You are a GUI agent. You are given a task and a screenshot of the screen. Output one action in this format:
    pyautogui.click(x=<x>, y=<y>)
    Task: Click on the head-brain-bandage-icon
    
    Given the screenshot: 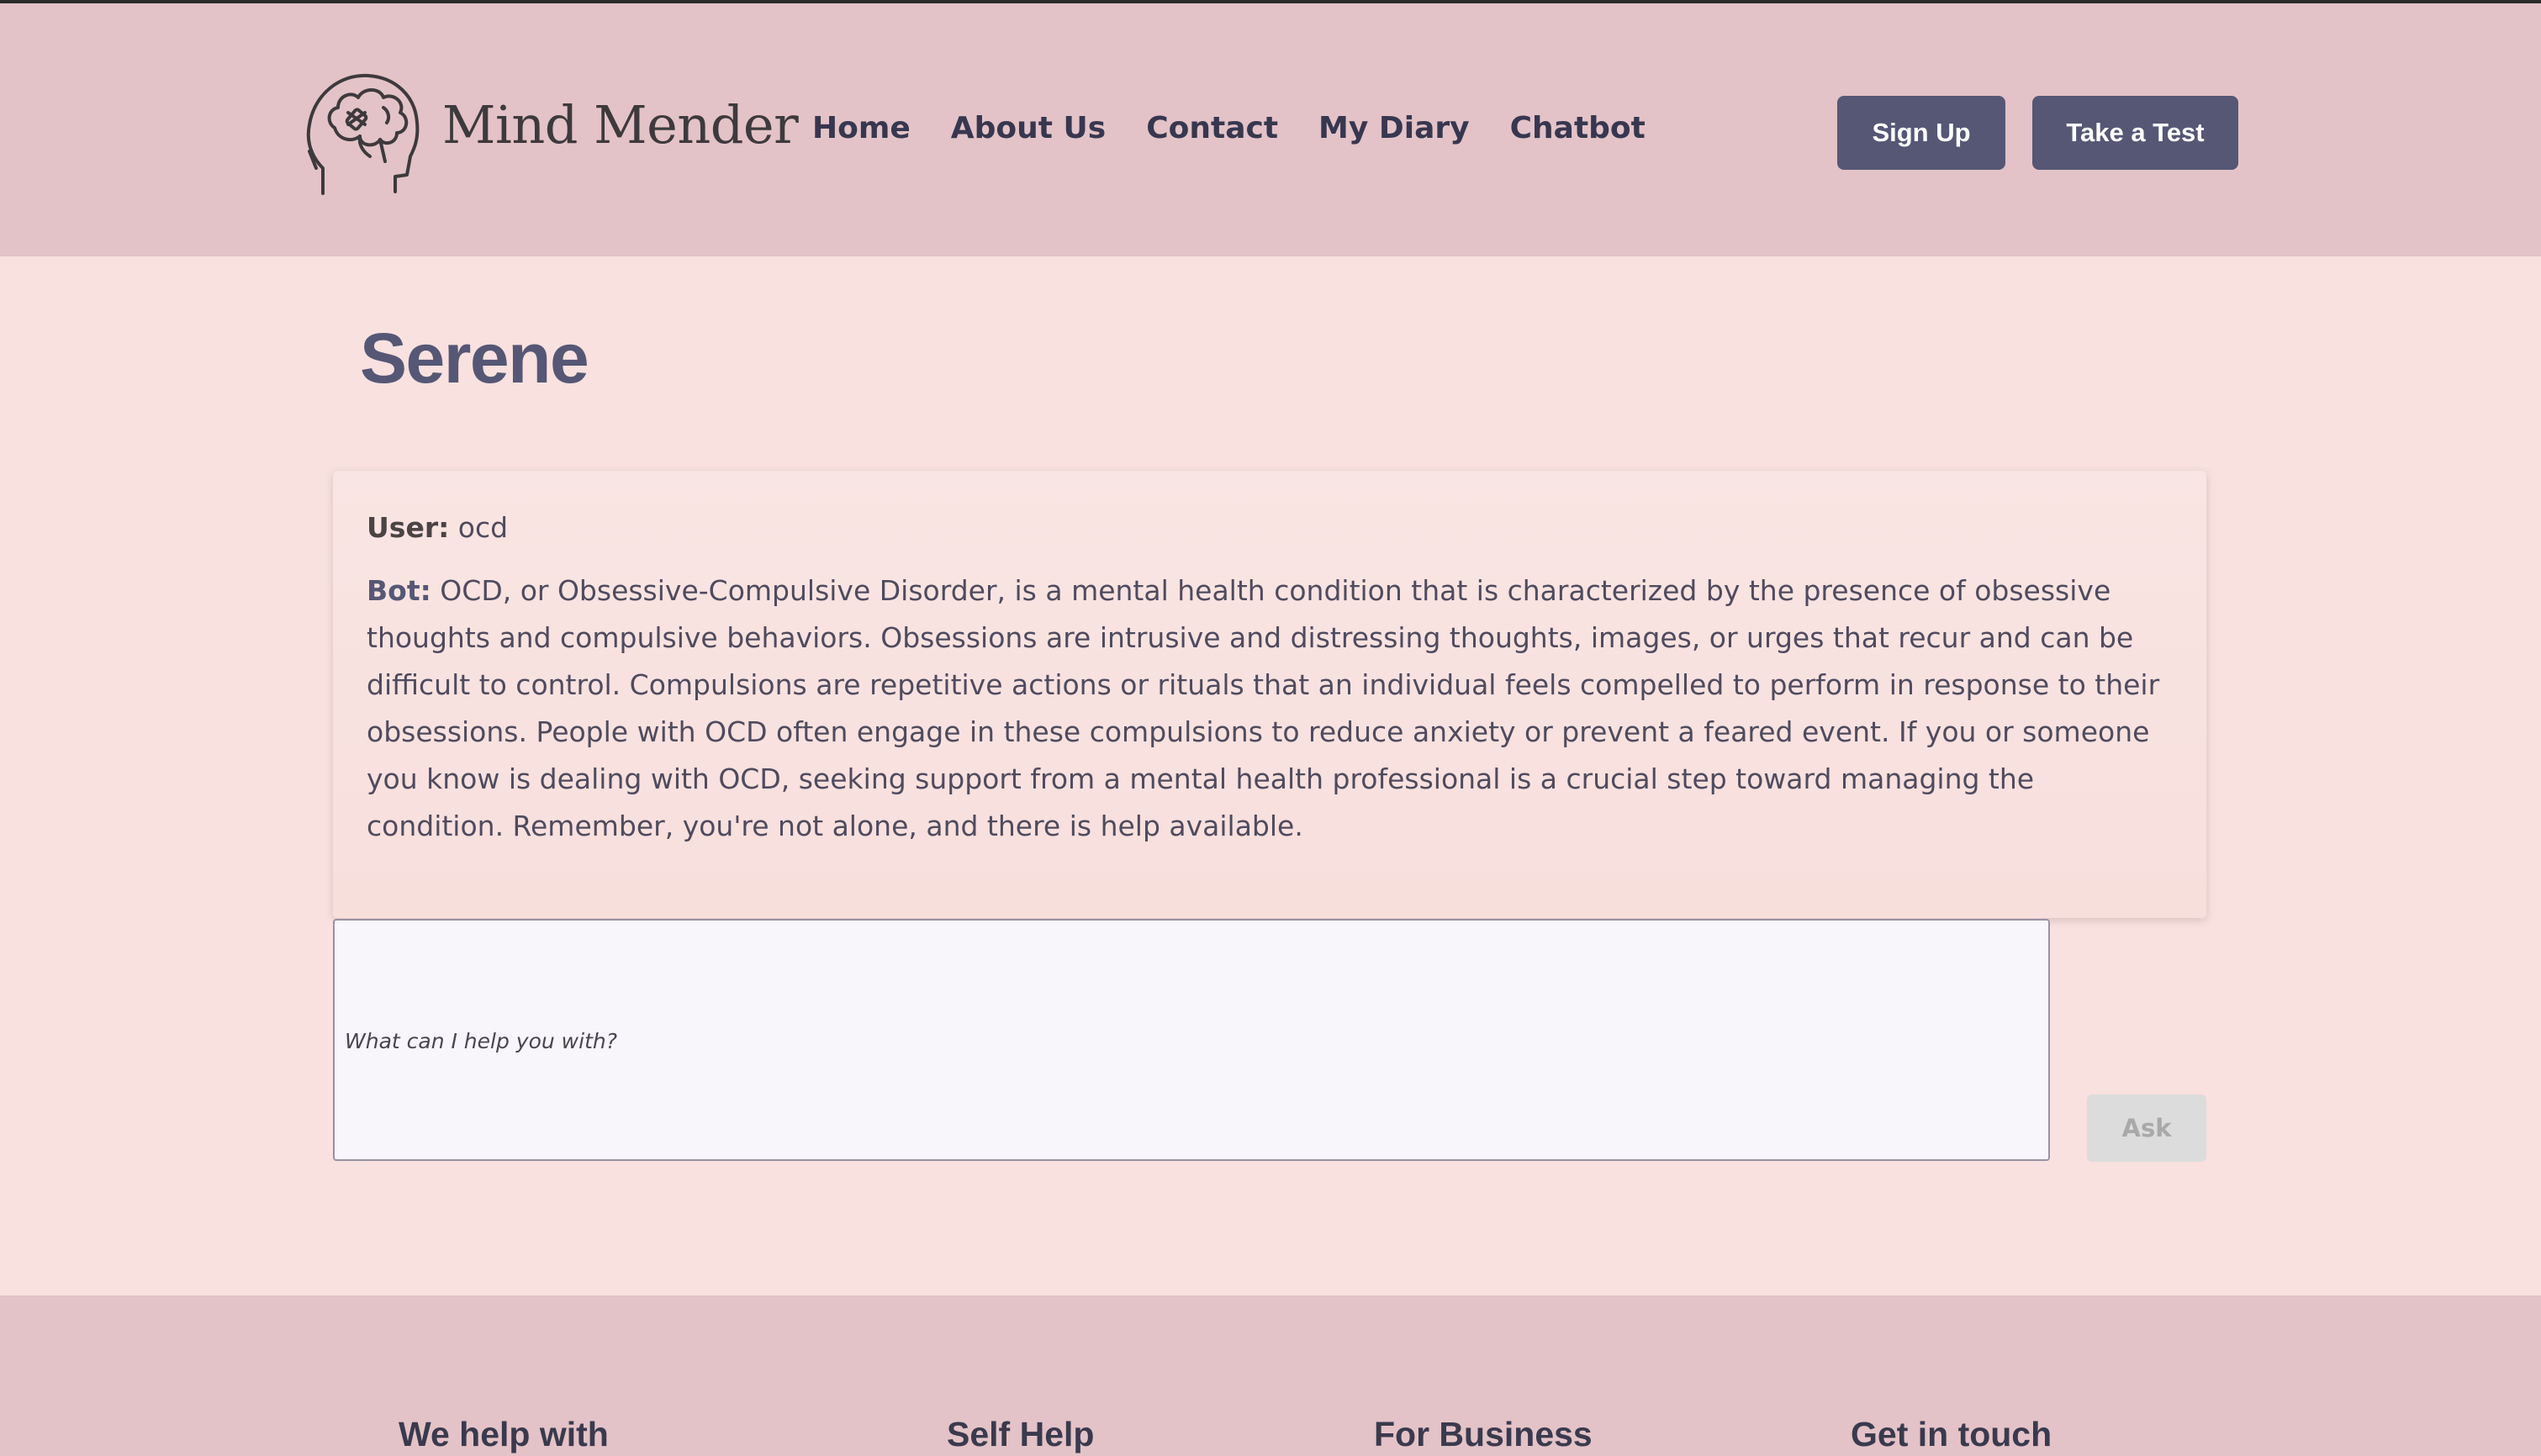 What is the action you would take?
    pyautogui.click(x=363, y=132)
    